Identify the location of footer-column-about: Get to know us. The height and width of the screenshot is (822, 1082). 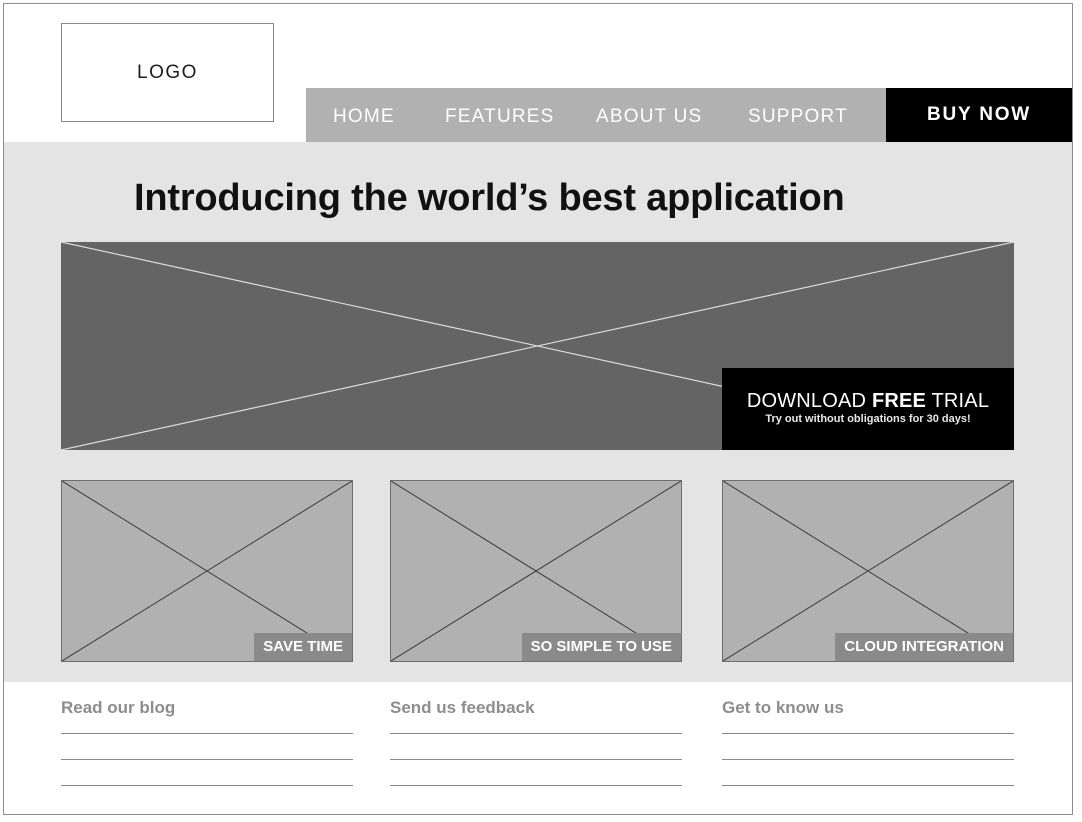
(868, 742).